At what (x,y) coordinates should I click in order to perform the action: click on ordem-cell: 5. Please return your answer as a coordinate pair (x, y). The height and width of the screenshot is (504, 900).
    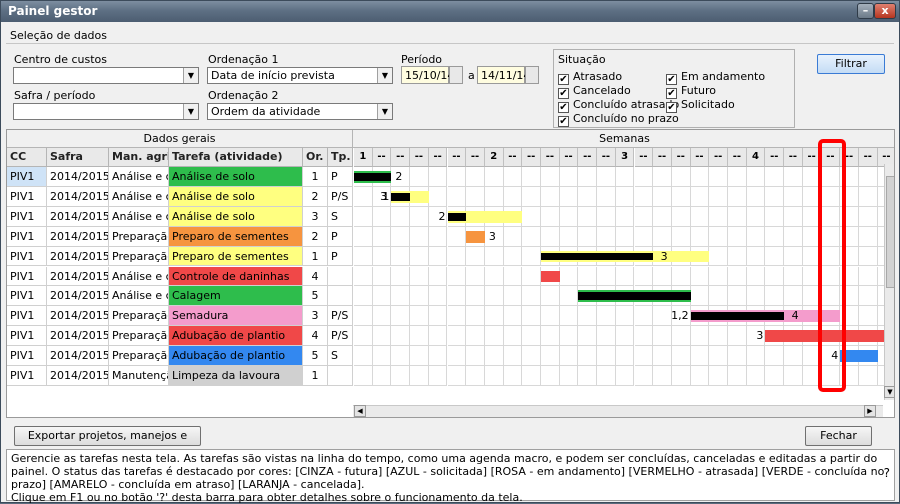
    Looking at the image, I should click on (315, 356).